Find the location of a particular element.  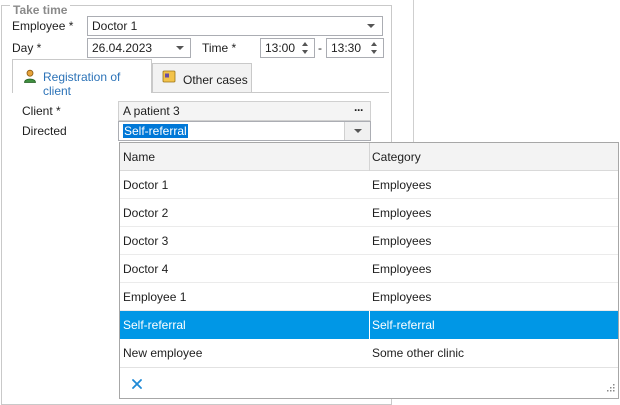

directed-dropdown-button is located at coordinates (357, 131).